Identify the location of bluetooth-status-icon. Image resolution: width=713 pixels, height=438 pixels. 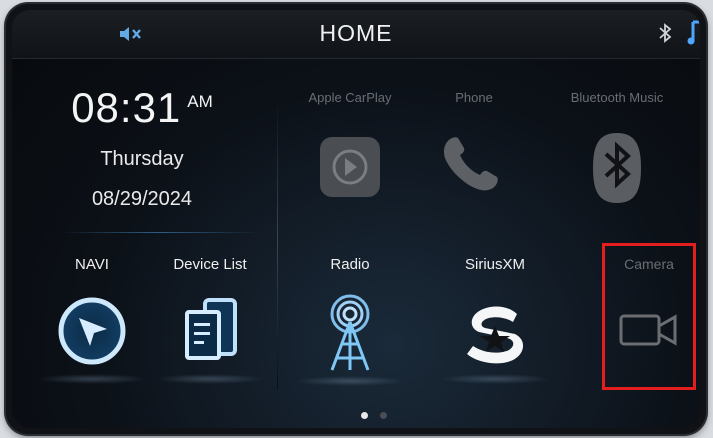
(665, 35).